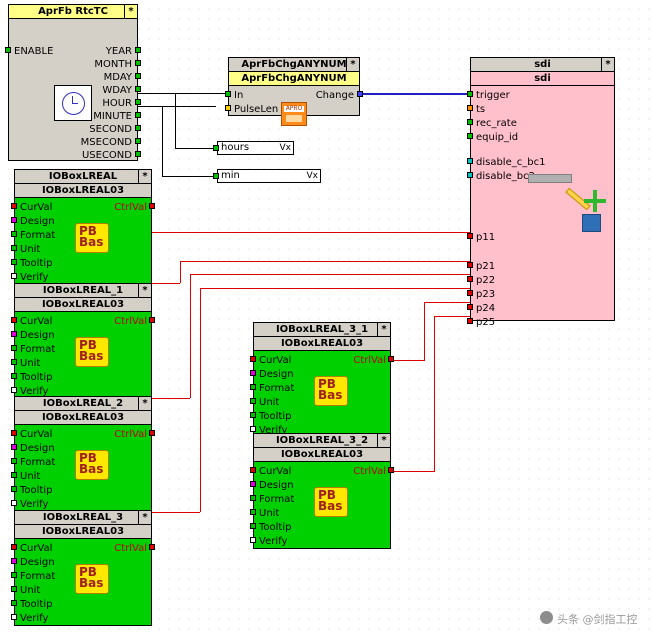 This screenshot has width=655, height=634. I want to click on block-iobox-1-star: *, so click(144, 290).